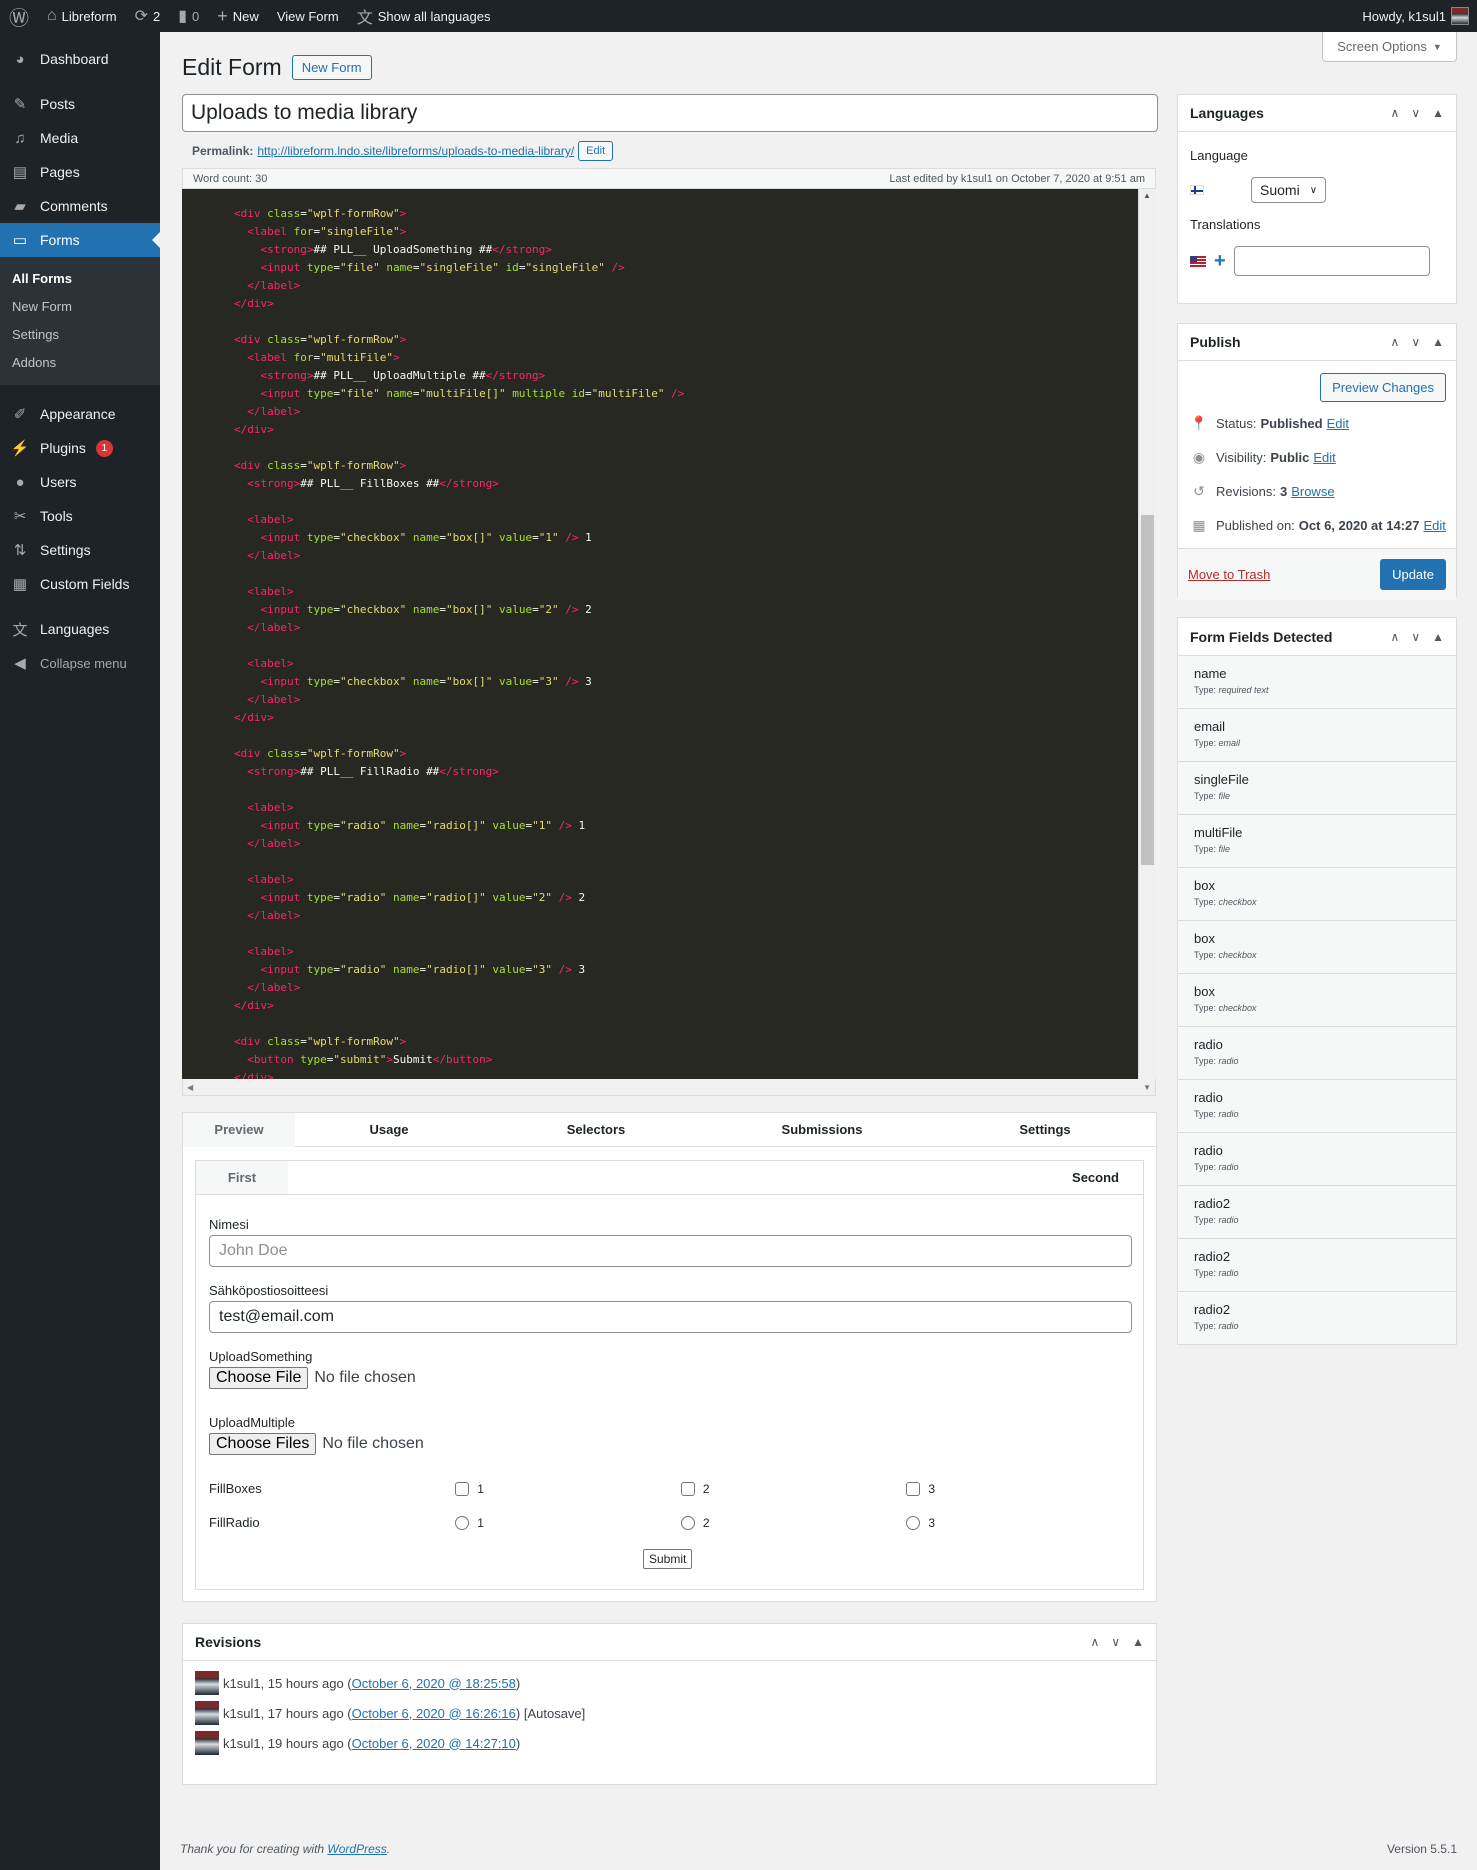  I want to click on new-form-button: New Form, so click(331, 67).